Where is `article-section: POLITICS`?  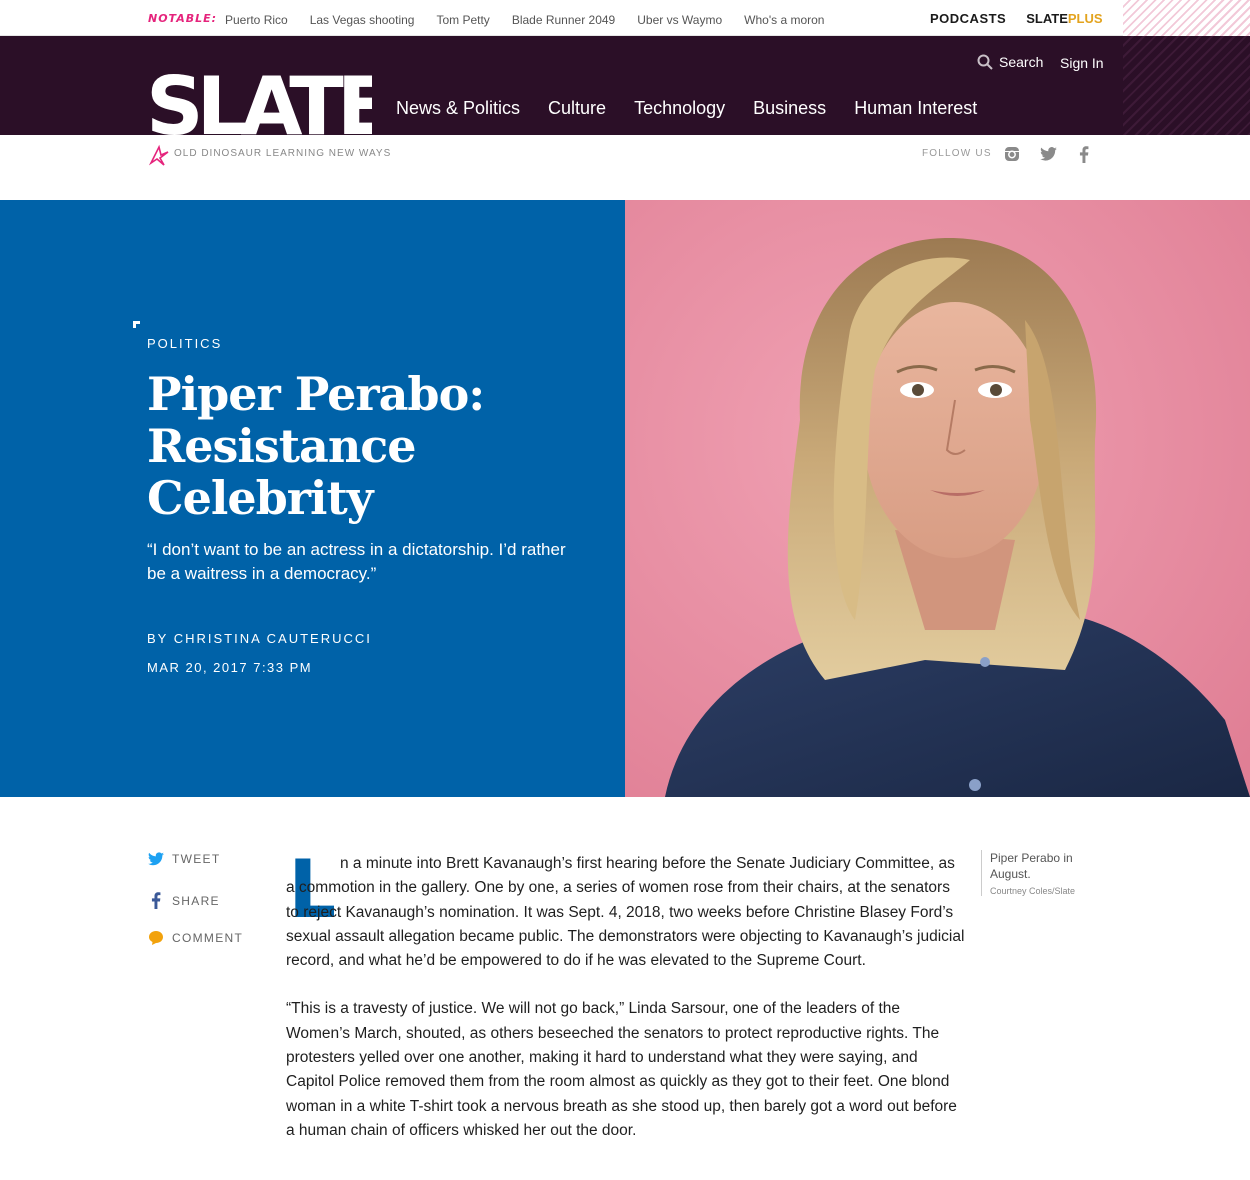 article-section: POLITICS is located at coordinates (184, 343).